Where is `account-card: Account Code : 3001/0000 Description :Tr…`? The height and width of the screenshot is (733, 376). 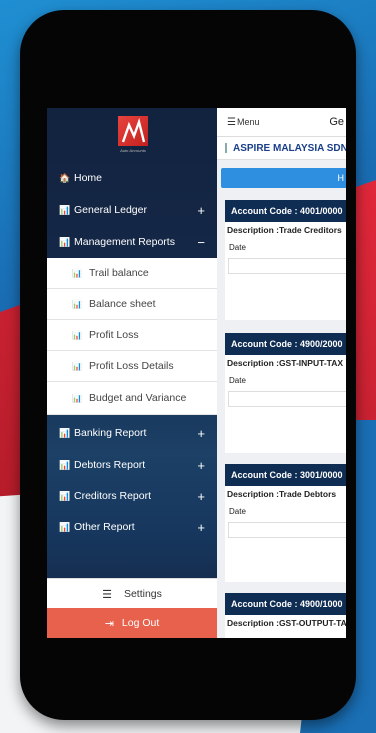
account-card: Account Code : 3001/0000 Description :Tr… is located at coordinates (285, 523).